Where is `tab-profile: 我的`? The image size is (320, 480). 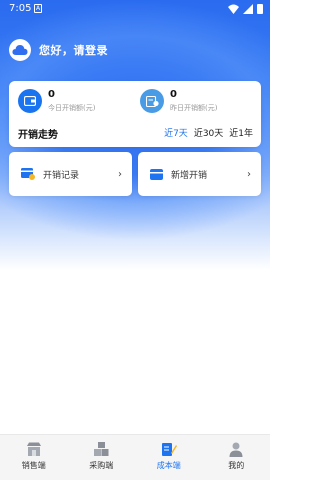
tab-profile: 我的 is located at coordinates (237, 457).